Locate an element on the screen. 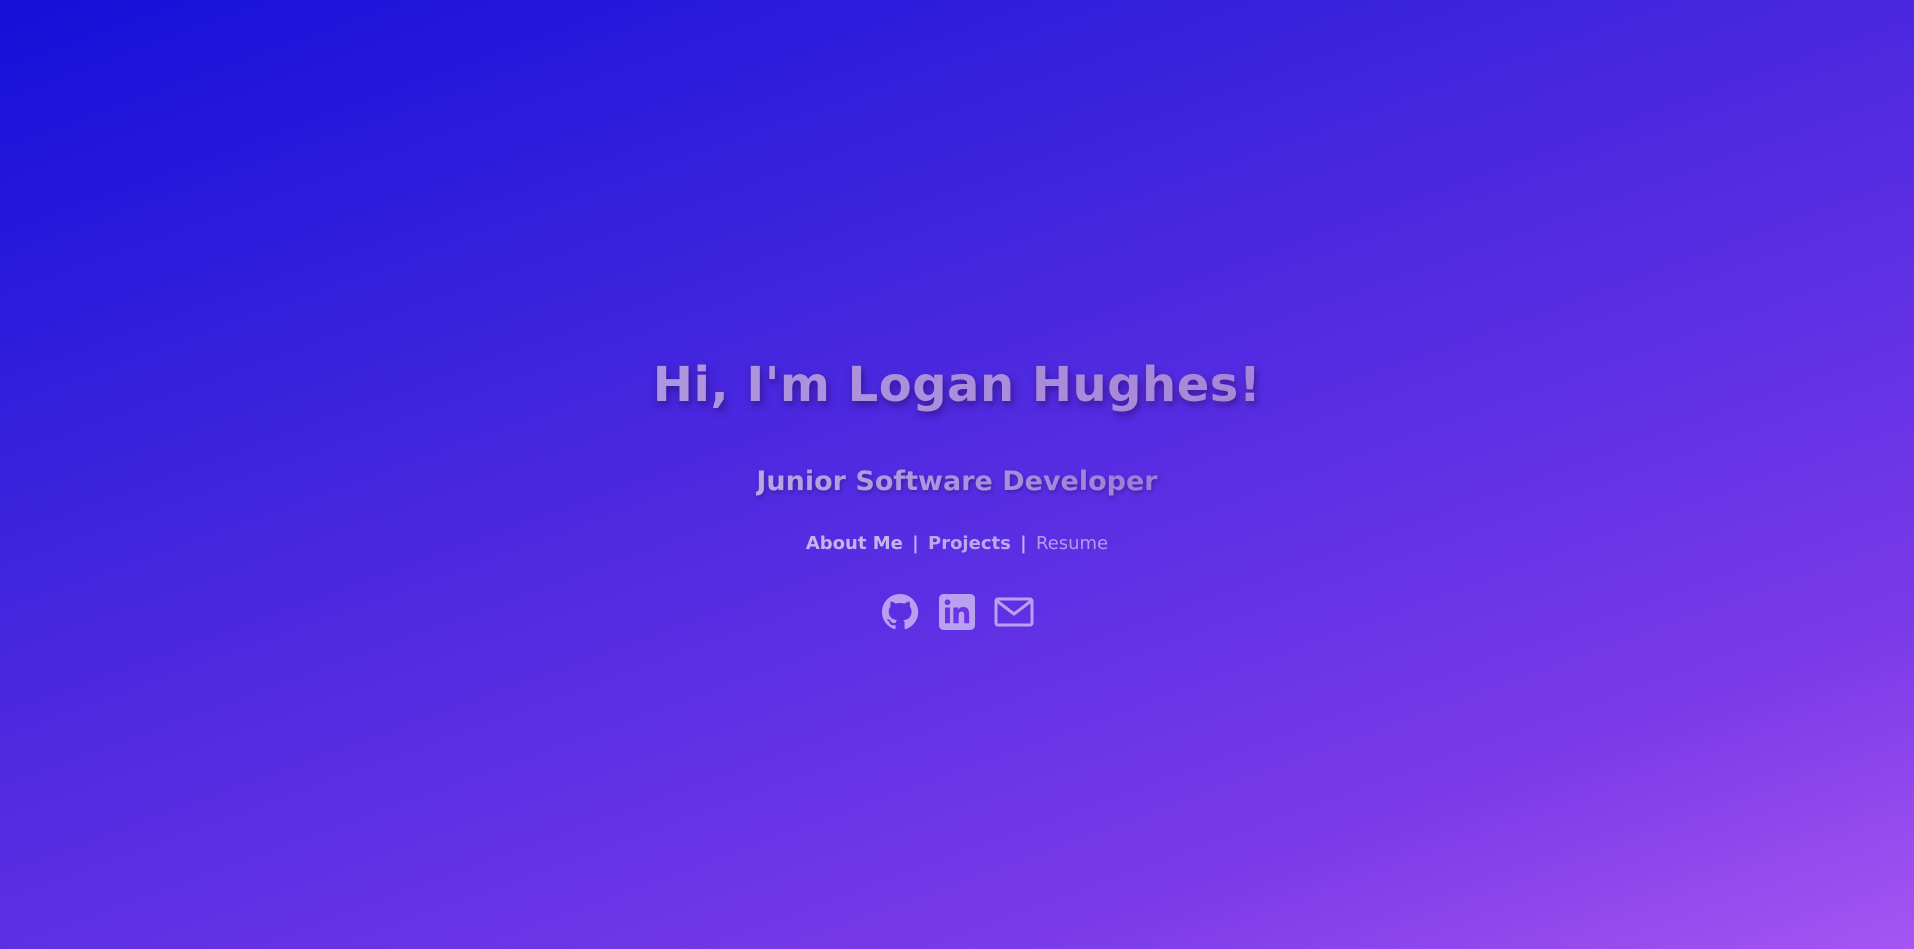 This screenshot has height=949, width=1914. github-link is located at coordinates (900, 612).